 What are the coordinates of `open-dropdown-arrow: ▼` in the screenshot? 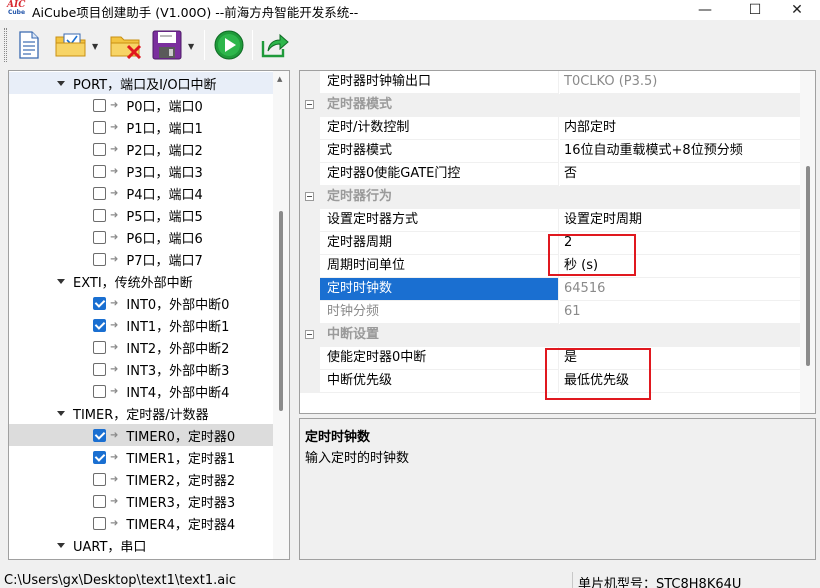 It's located at (95, 46).